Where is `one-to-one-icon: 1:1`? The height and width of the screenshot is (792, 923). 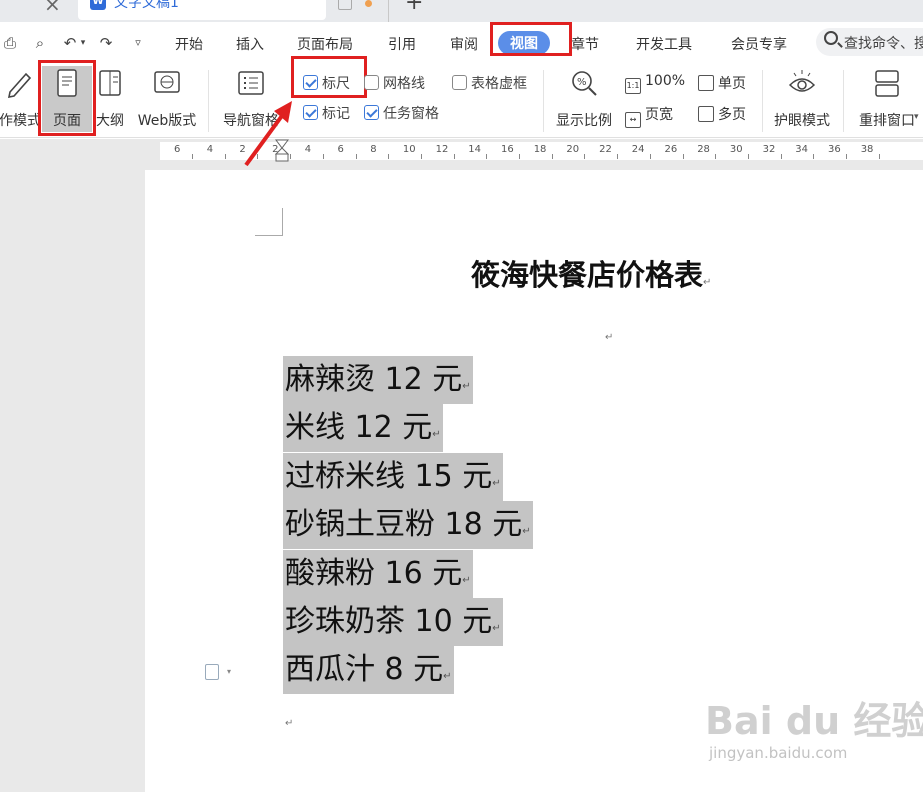 one-to-one-icon: 1:1 is located at coordinates (633, 86).